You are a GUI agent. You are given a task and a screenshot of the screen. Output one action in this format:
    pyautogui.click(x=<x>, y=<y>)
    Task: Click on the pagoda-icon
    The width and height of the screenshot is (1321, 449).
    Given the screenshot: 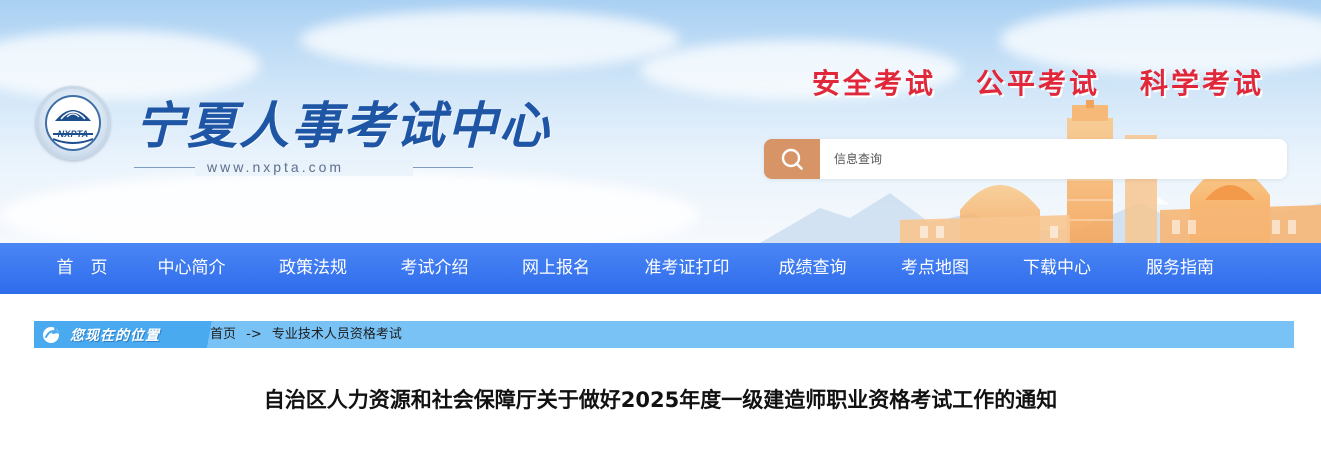 What is the action you would take?
    pyautogui.click(x=73, y=127)
    